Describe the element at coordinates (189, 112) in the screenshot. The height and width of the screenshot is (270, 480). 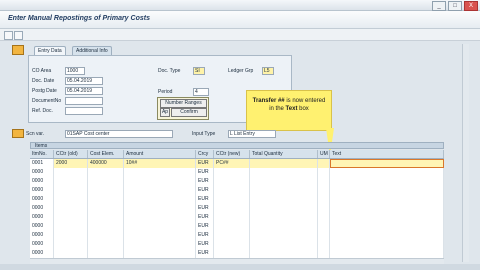
I see `confirm-button: Confirm` at that location.